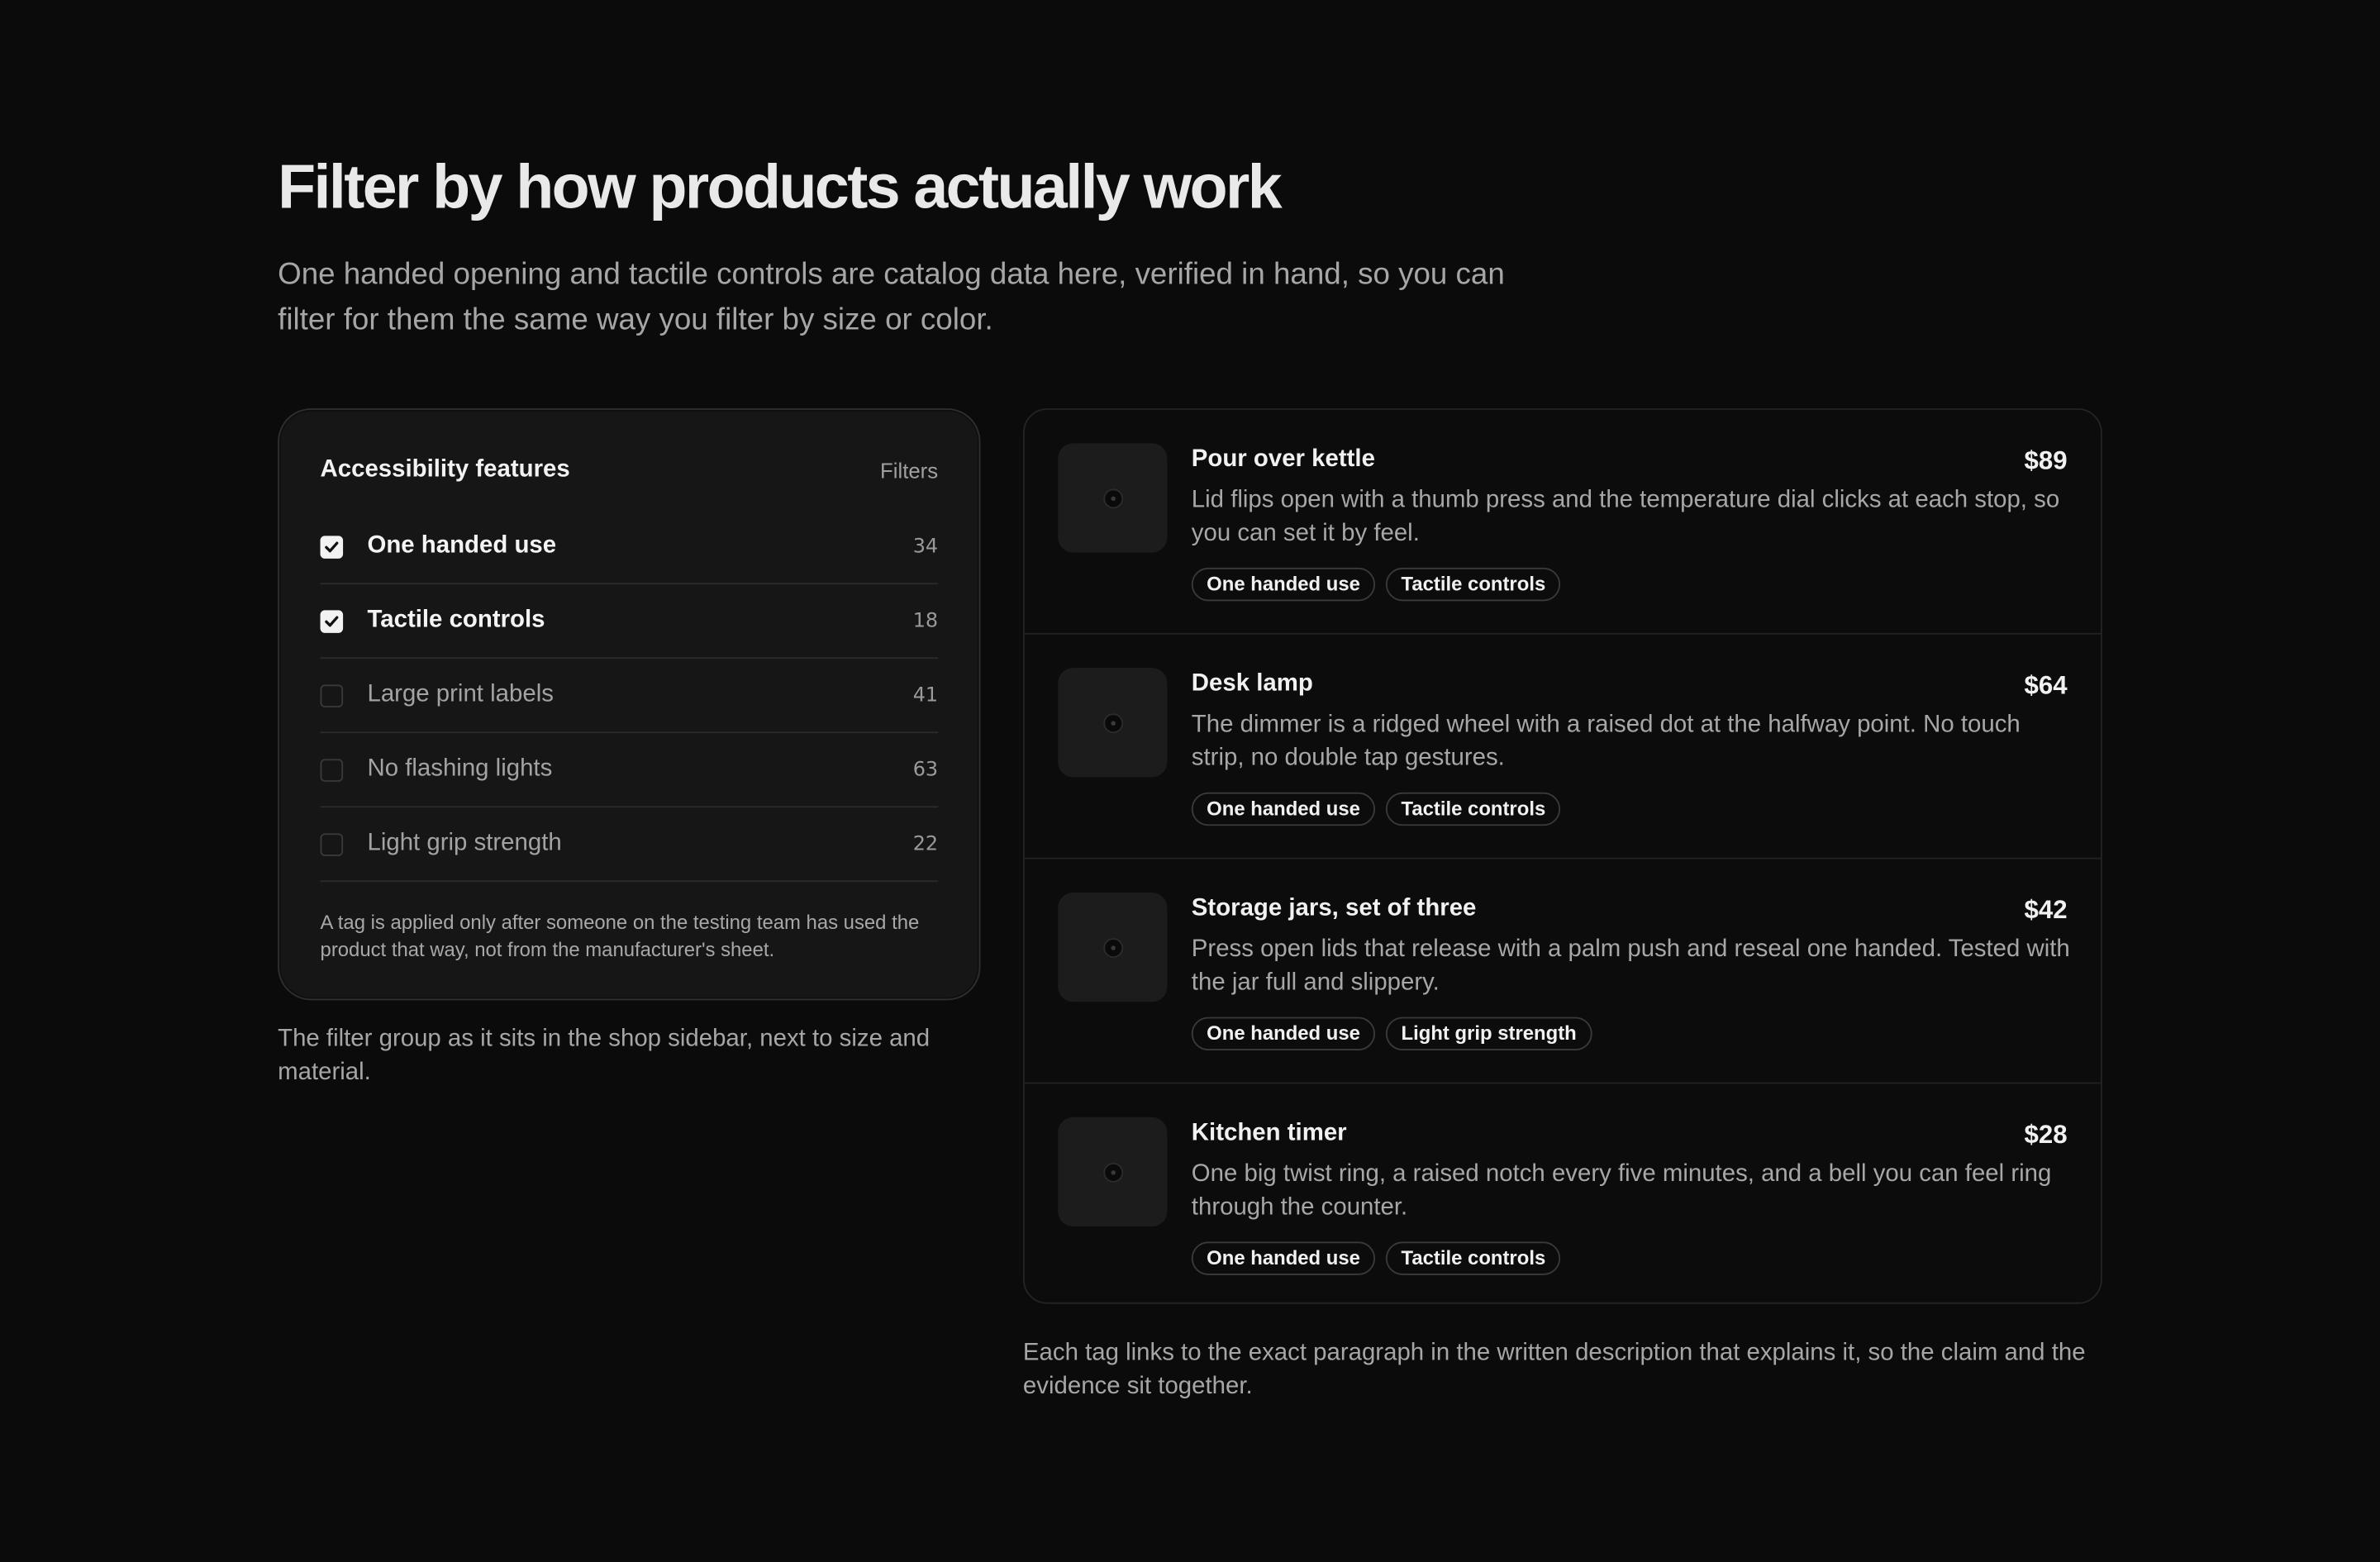  What do you see at coordinates (909, 471) in the screenshot?
I see `filters-link: Filters` at bounding box center [909, 471].